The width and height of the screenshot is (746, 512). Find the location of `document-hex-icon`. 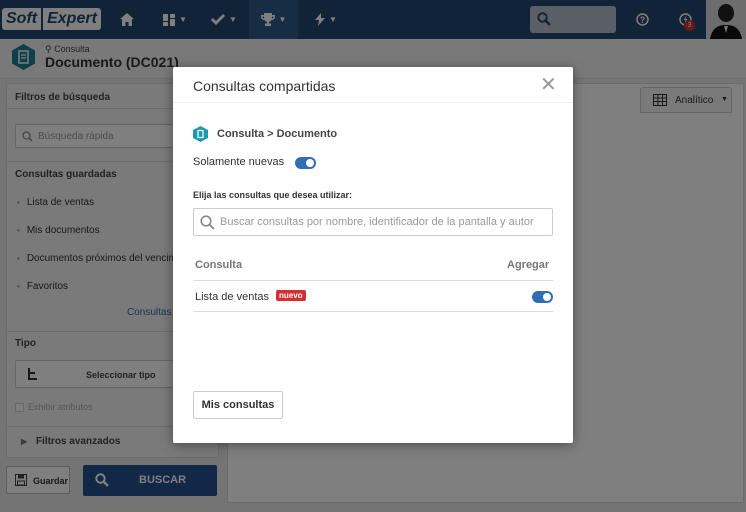

document-hex-icon is located at coordinates (200, 134).